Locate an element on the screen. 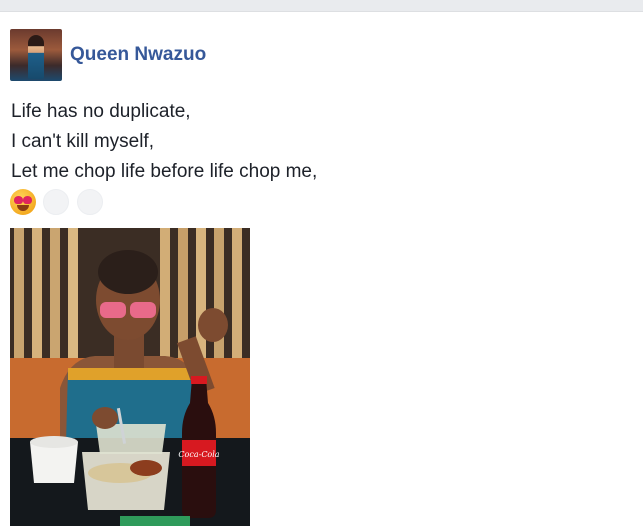  emoji-row is located at coordinates (58, 203).